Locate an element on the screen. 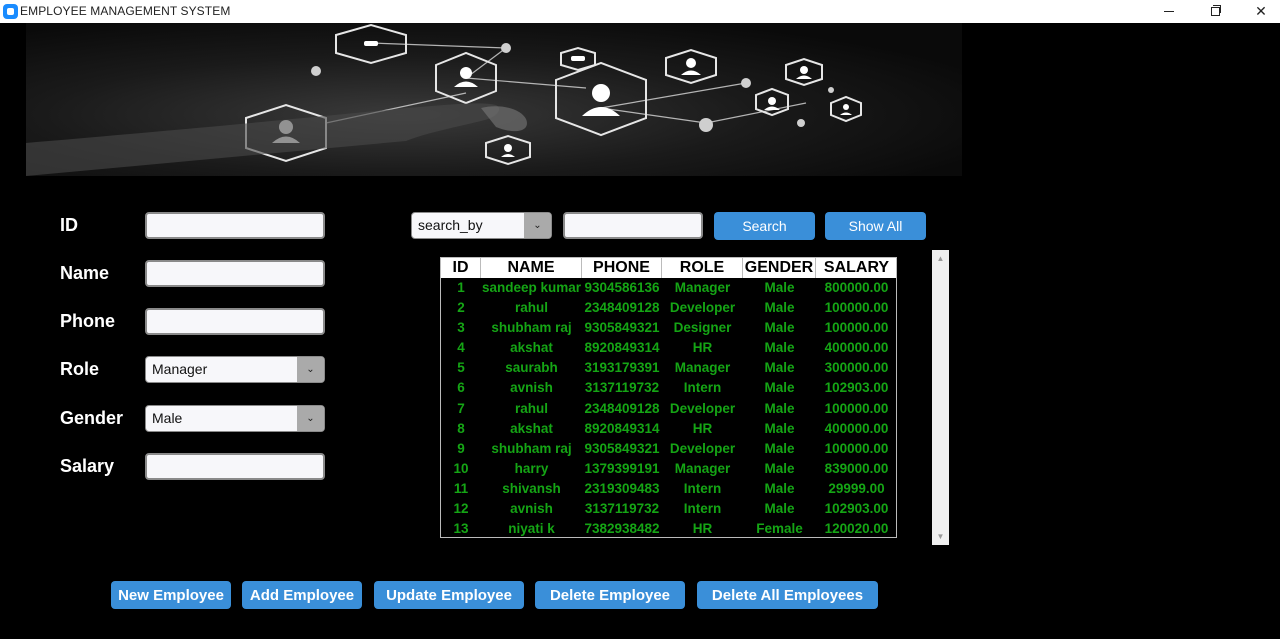 The height and width of the screenshot is (639, 1280). cell-id: 2 is located at coordinates (461, 308).